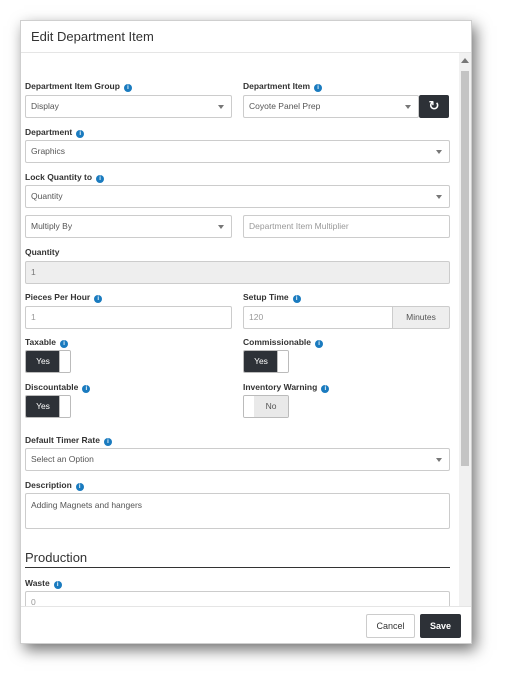 Image resolution: width=514 pixels, height=687 pixels. Describe the element at coordinates (271, 406) in the screenshot. I see `inventory-warning-toggle-state: No` at that location.